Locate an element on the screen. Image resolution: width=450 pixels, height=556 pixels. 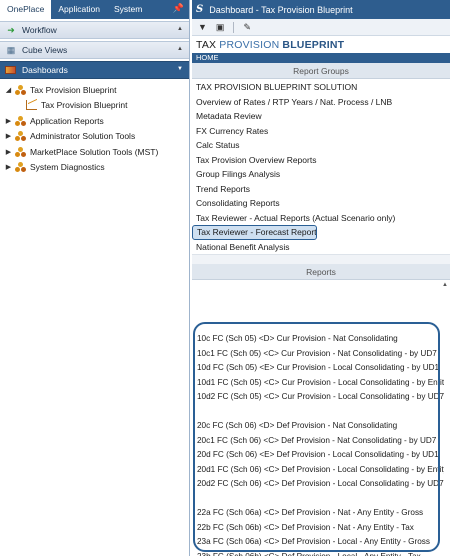
report-group-item: Consolidating Reports is located at coordinates (321, 203).